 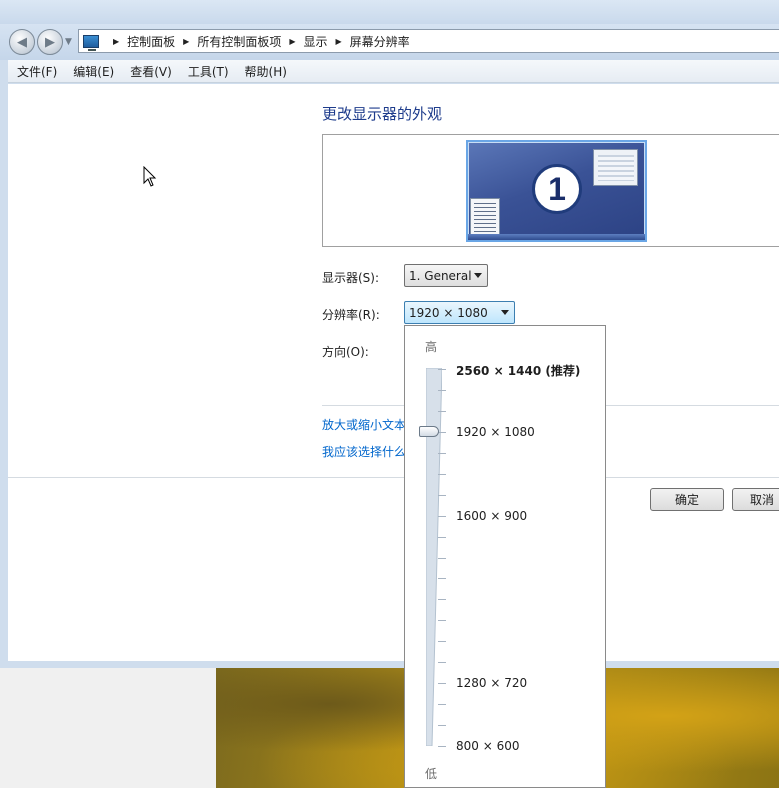 I want to click on breadcrumb-display: 显示, so click(x=316, y=41).